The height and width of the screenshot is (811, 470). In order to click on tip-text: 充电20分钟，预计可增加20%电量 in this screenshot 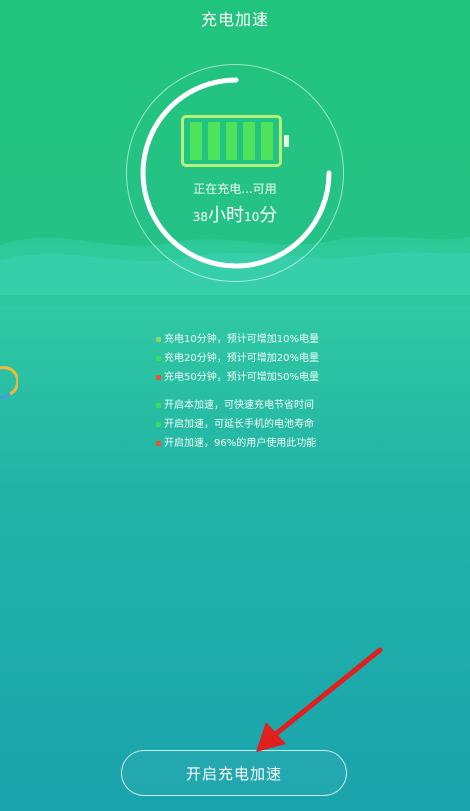, I will do `click(241, 358)`.